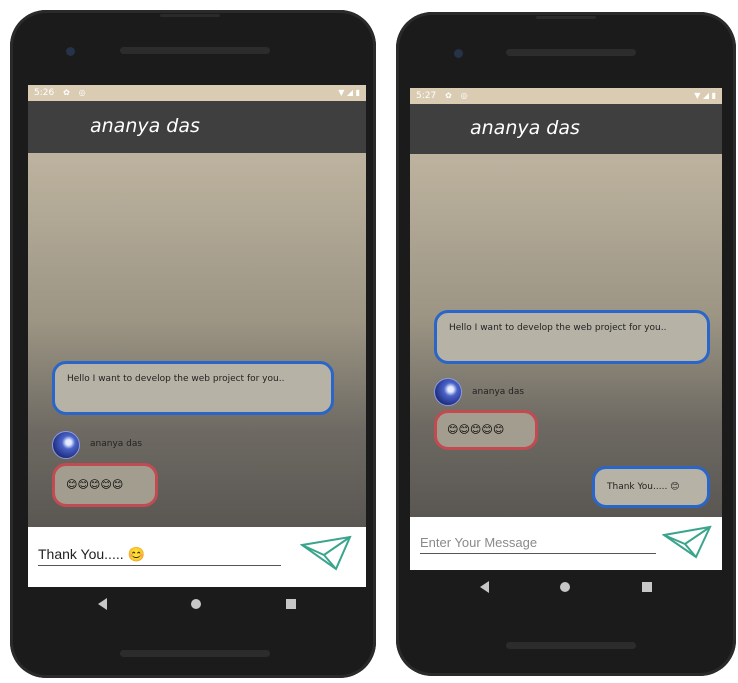  Describe the element at coordinates (197, 93) in the screenshot. I see `status-bar: 5:26 ✿ ◎ ▼ ◢ ▮` at that location.